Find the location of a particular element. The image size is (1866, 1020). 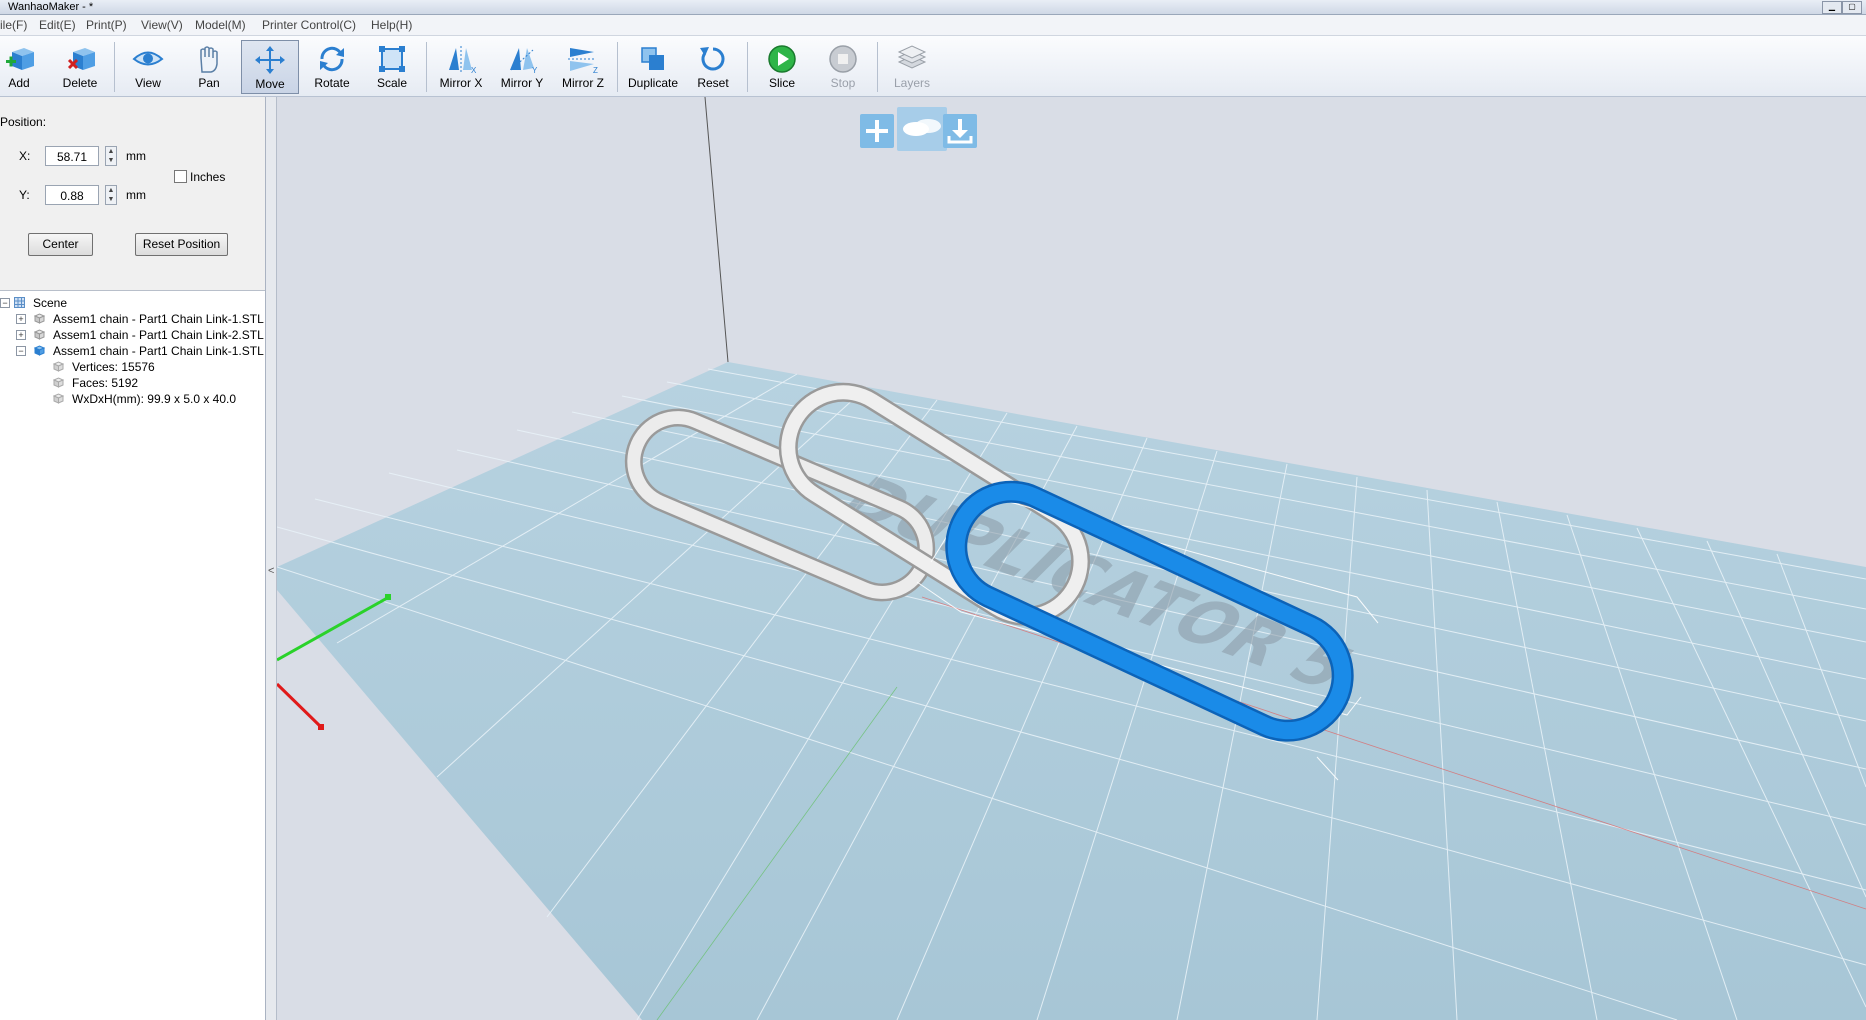

y-position-input: 0.88 is located at coordinates (72, 195).